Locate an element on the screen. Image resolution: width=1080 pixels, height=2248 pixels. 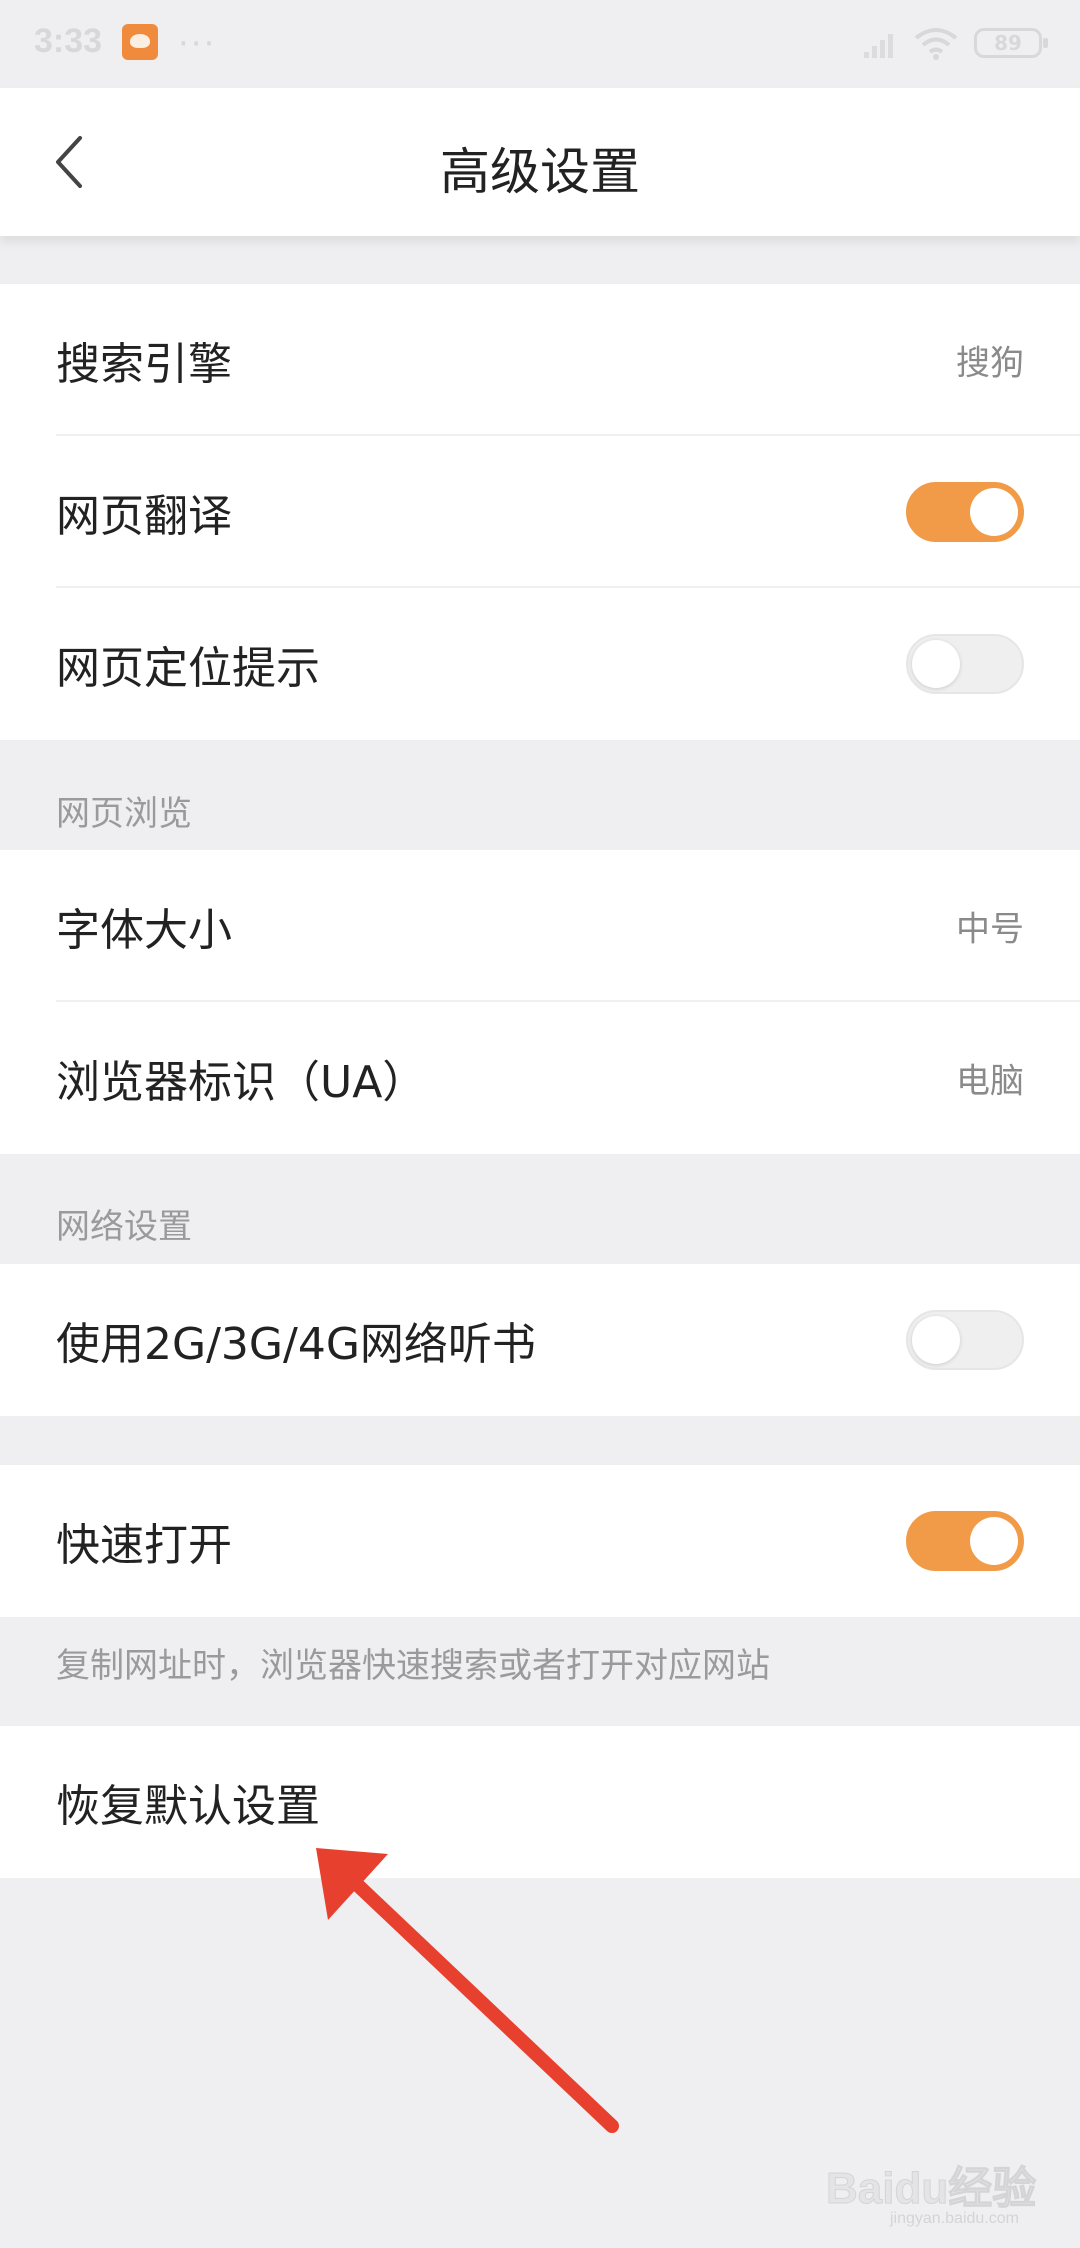
mobile-audiobook-toggle is located at coordinates (965, 1340).